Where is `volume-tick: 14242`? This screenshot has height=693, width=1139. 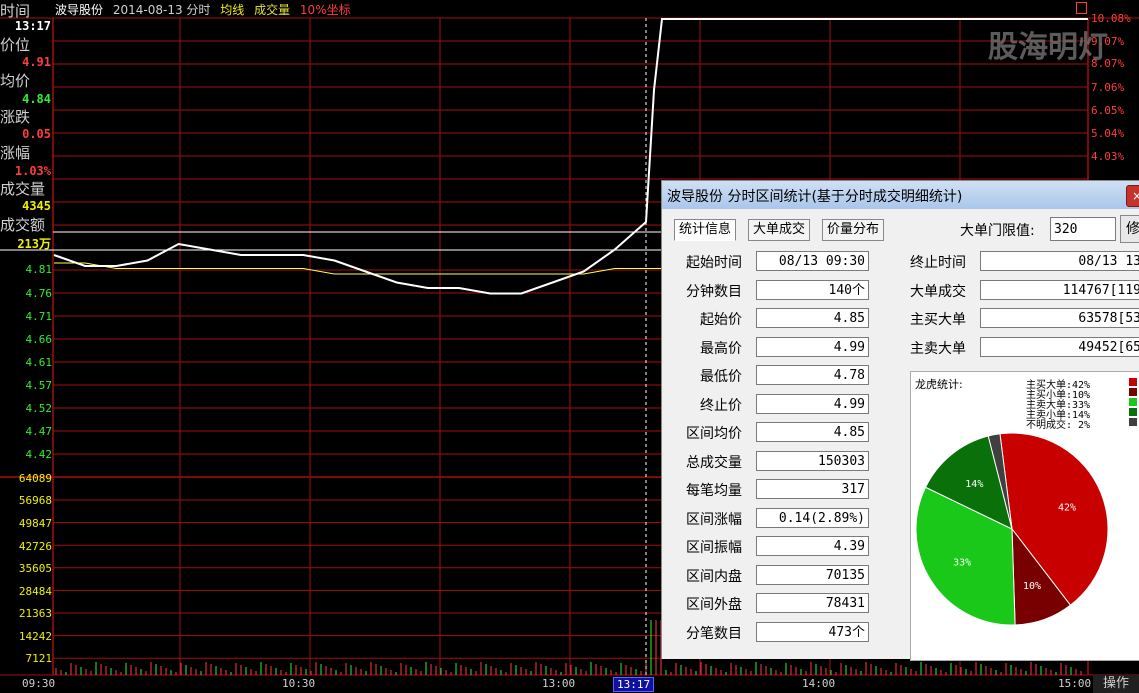 volume-tick: 14242 is located at coordinates (35, 636).